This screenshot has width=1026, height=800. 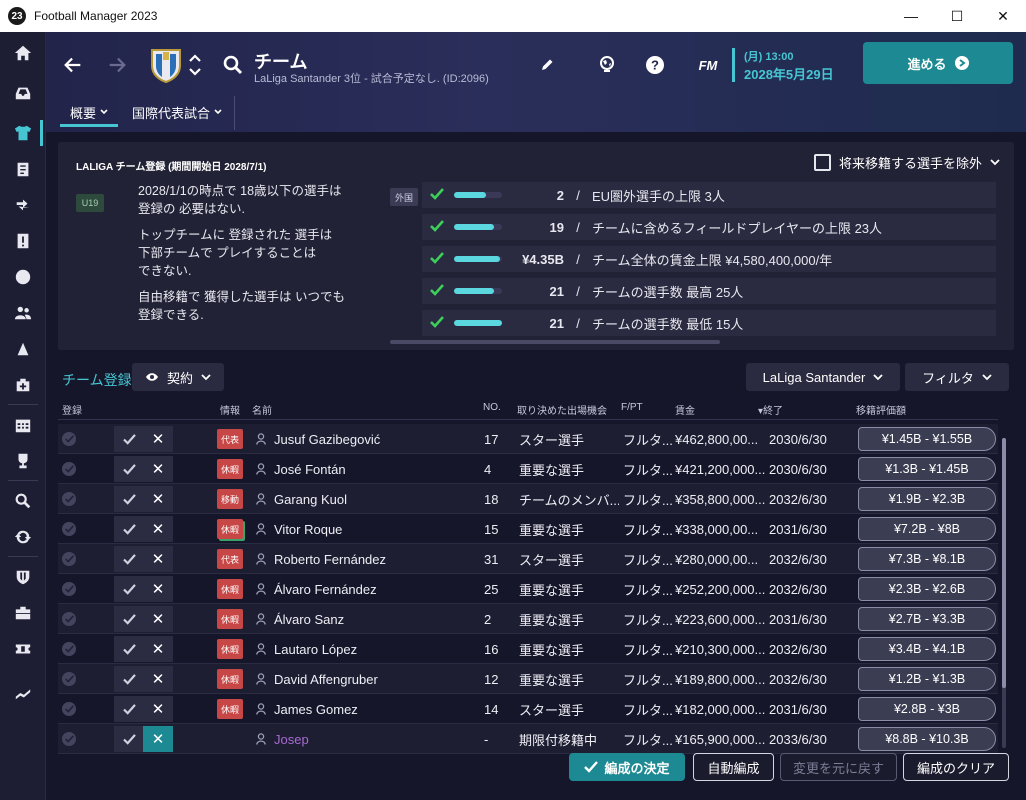 What do you see at coordinates (23, 349) in the screenshot?
I see `training-icon` at bounding box center [23, 349].